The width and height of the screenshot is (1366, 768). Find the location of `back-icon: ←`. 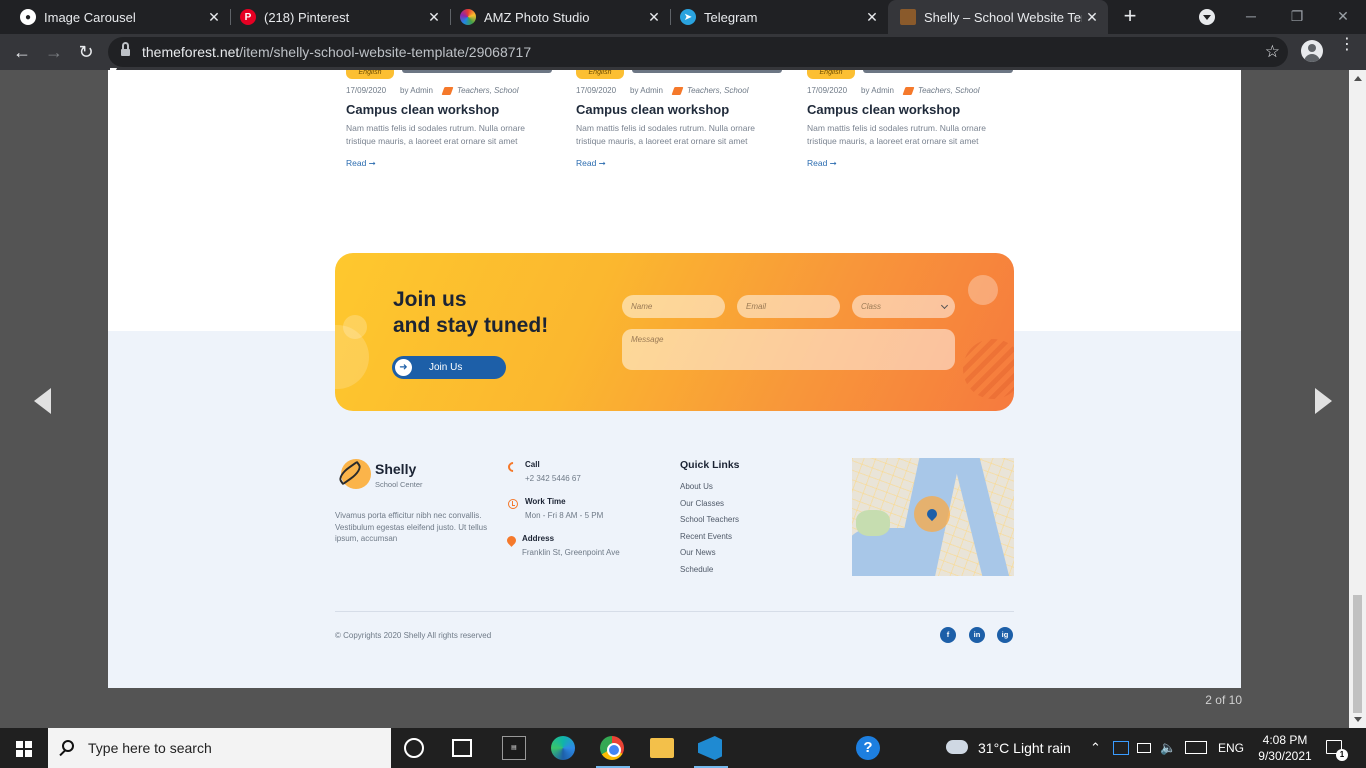

back-icon: ← is located at coordinates (22, 52).